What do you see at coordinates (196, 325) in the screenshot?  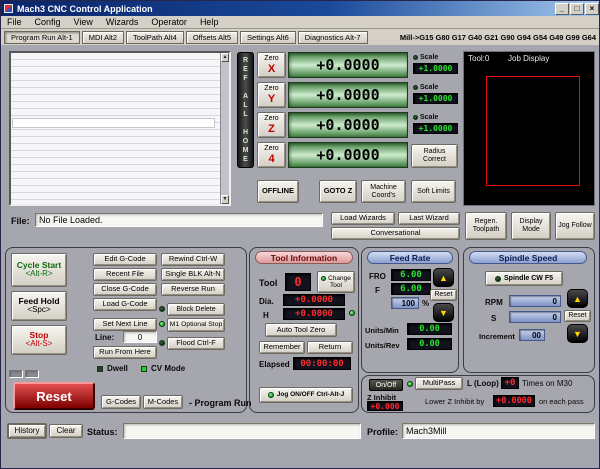 I see `m1-optional-stop-button: M1 Optional Stop` at bounding box center [196, 325].